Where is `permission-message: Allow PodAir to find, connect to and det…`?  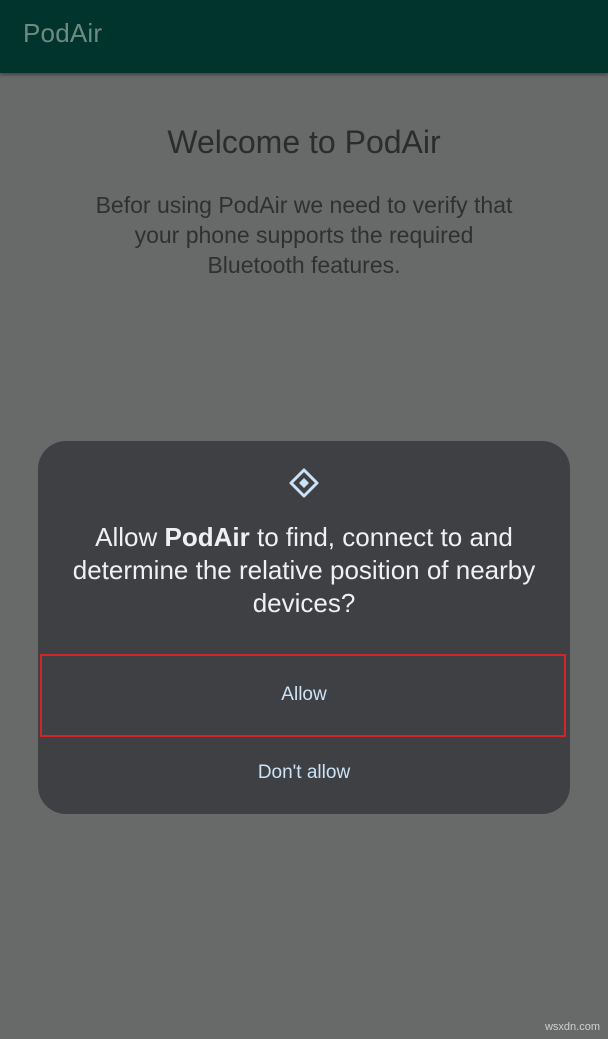
permission-message: Allow PodAir to find, connect to and det… is located at coordinates (304, 570).